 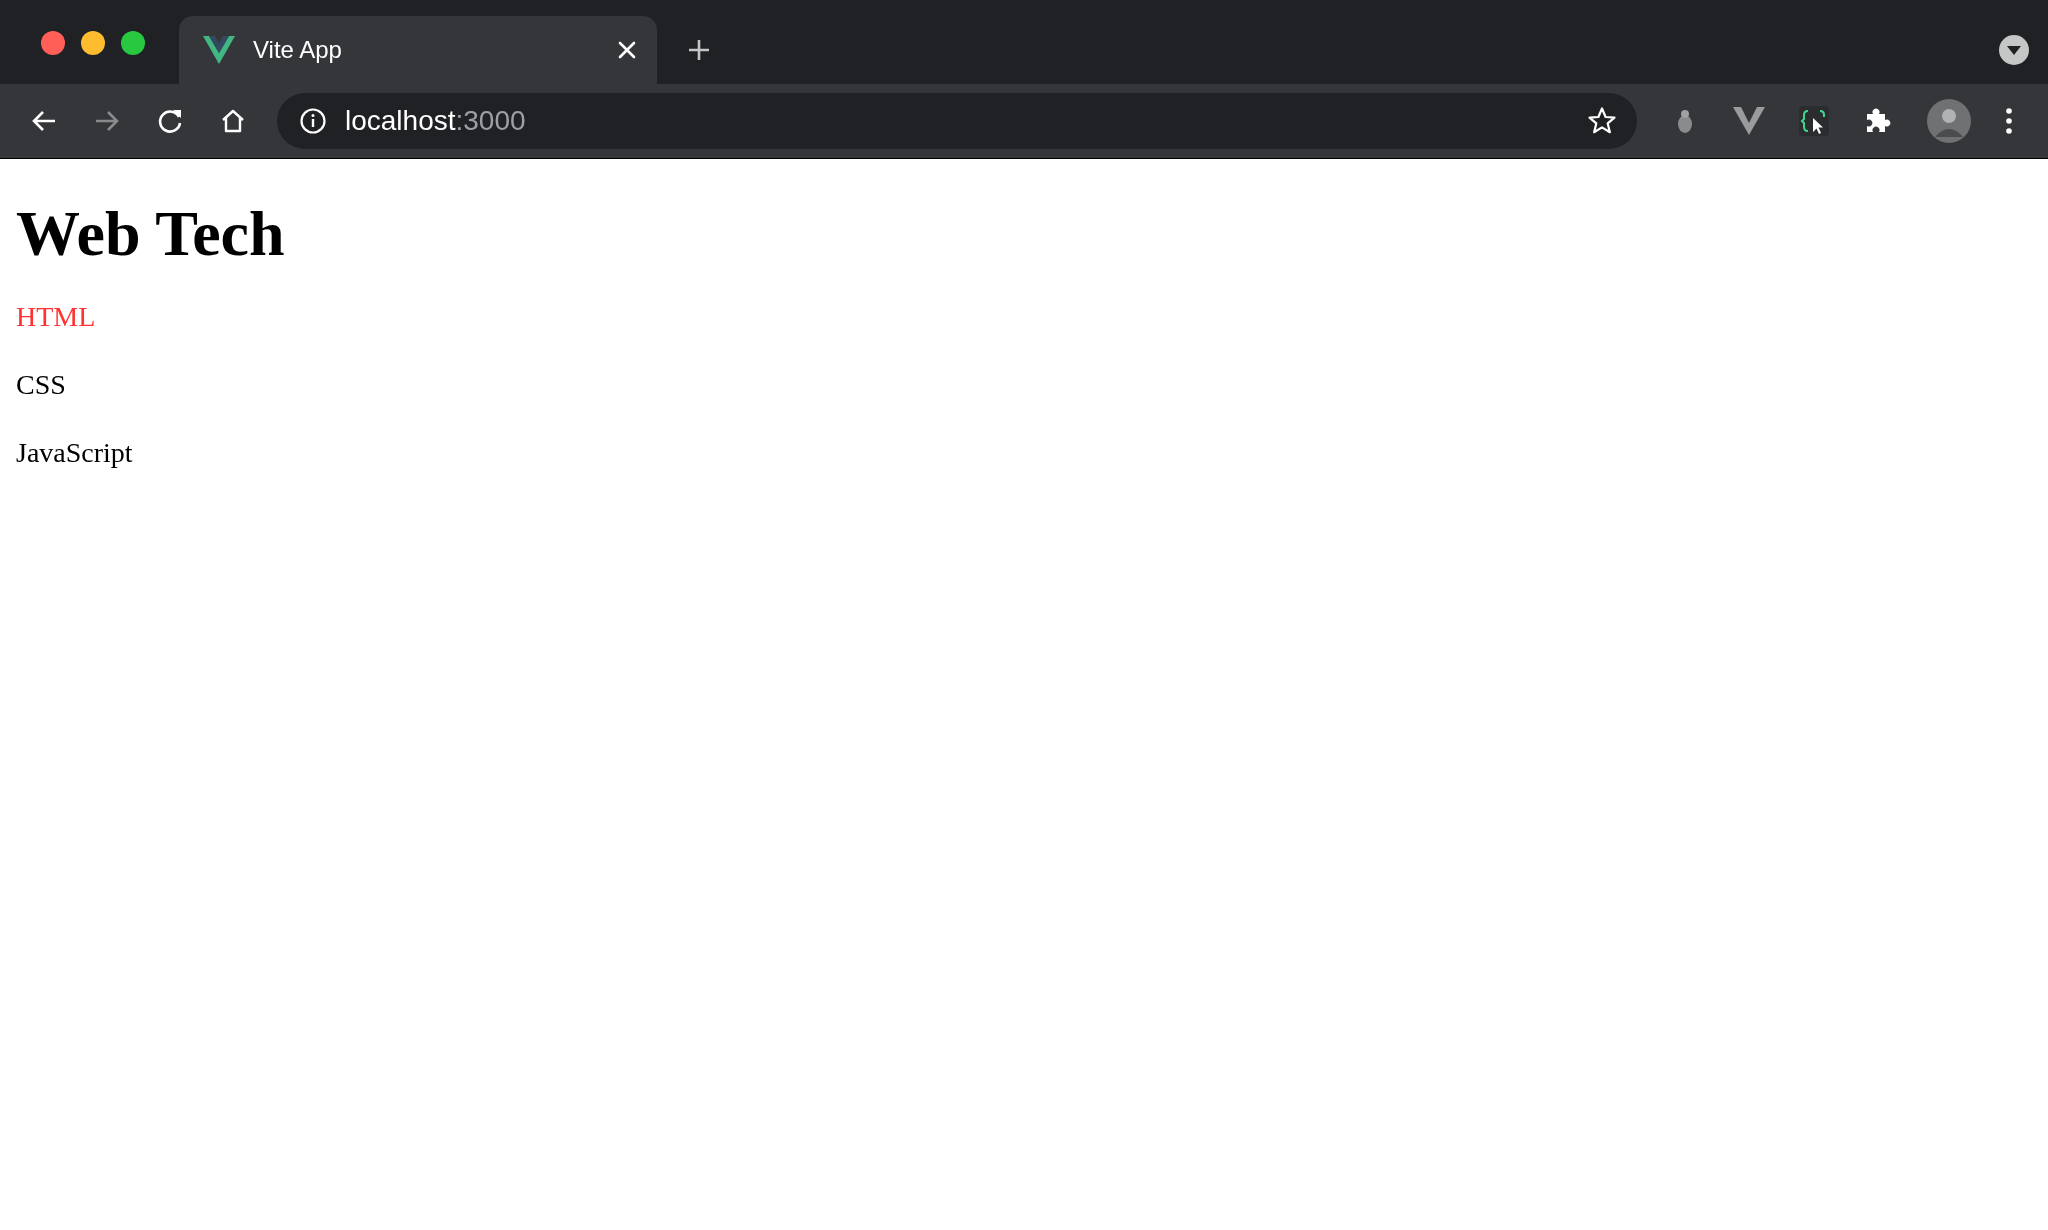 What do you see at coordinates (2009, 121) in the screenshot?
I see `more-menu-icon` at bounding box center [2009, 121].